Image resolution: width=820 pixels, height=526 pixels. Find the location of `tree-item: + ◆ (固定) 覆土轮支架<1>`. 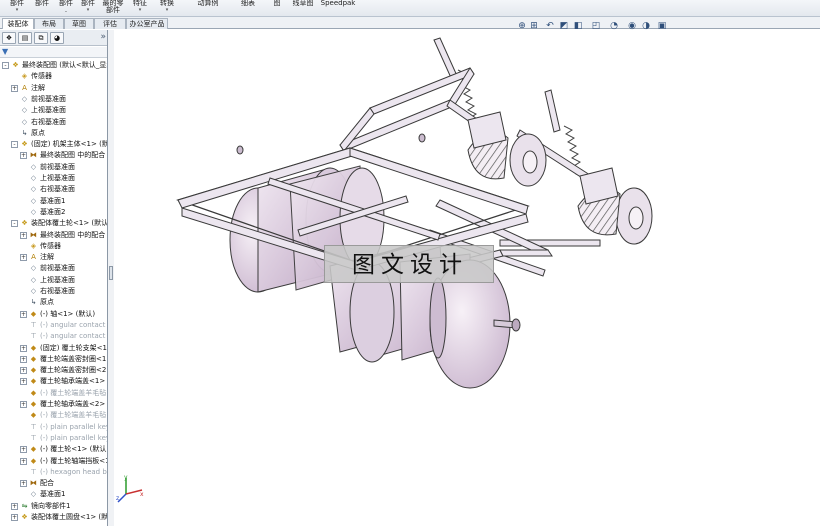

tree-item: + ◆ (固定) 覆土轮支架<1> is located at coordinates (53, 348).